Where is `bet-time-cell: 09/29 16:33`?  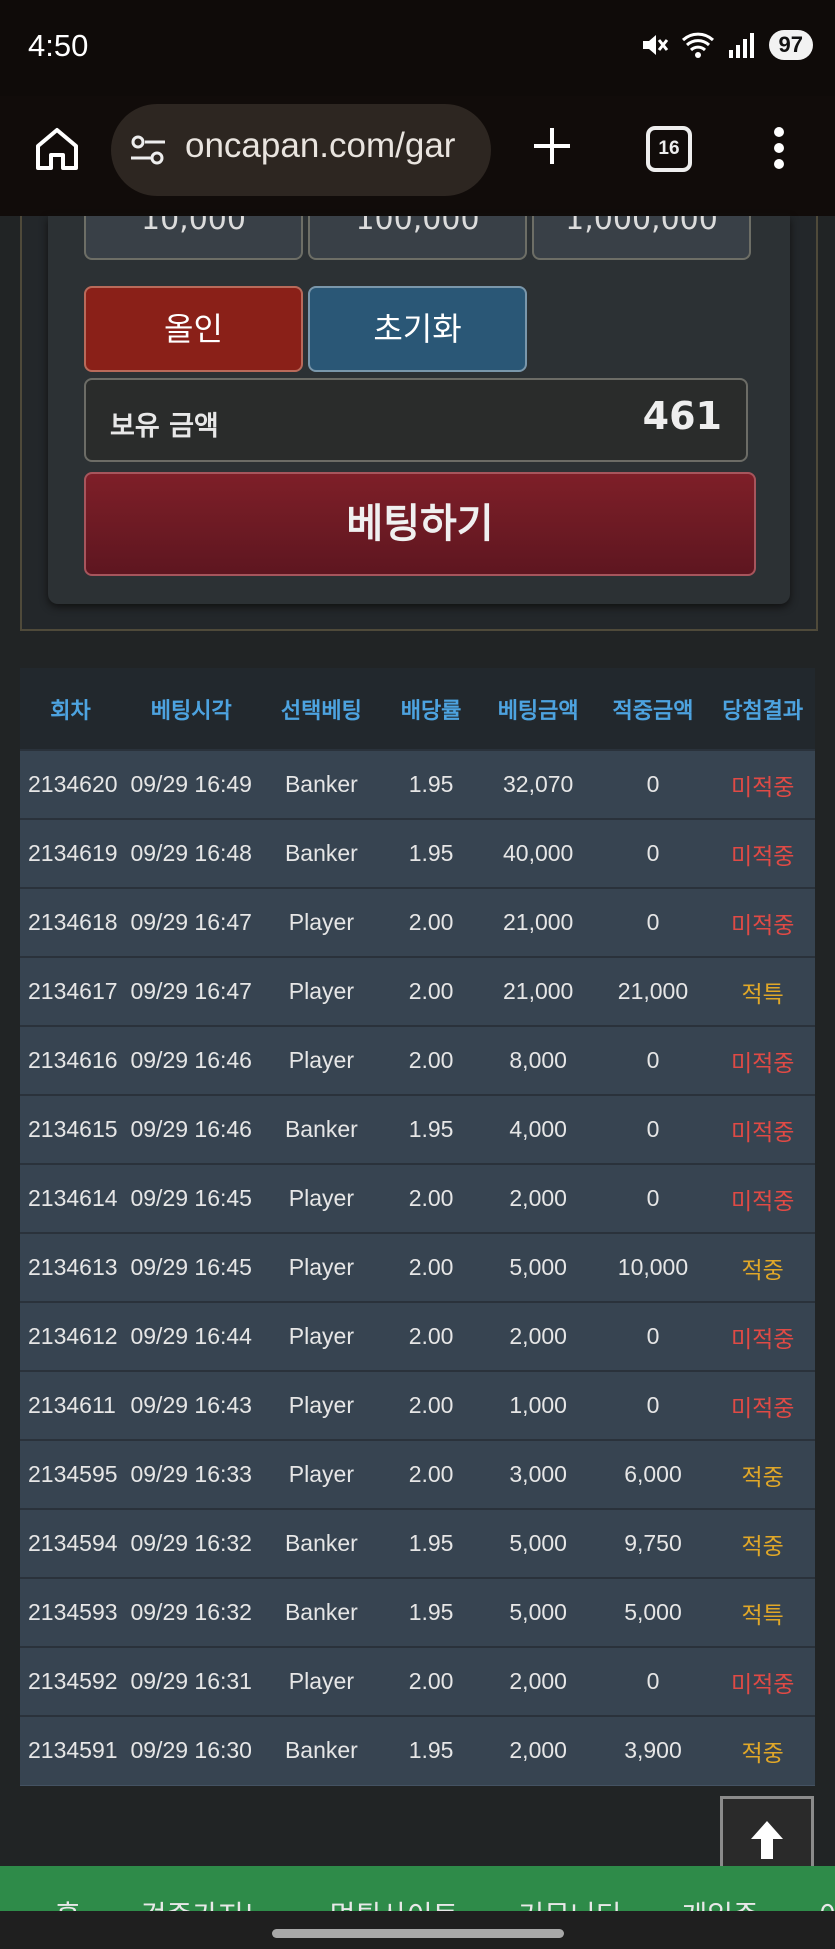
bet-time-cell: 09/29 16:33 is located at coordinates (191, 1474).